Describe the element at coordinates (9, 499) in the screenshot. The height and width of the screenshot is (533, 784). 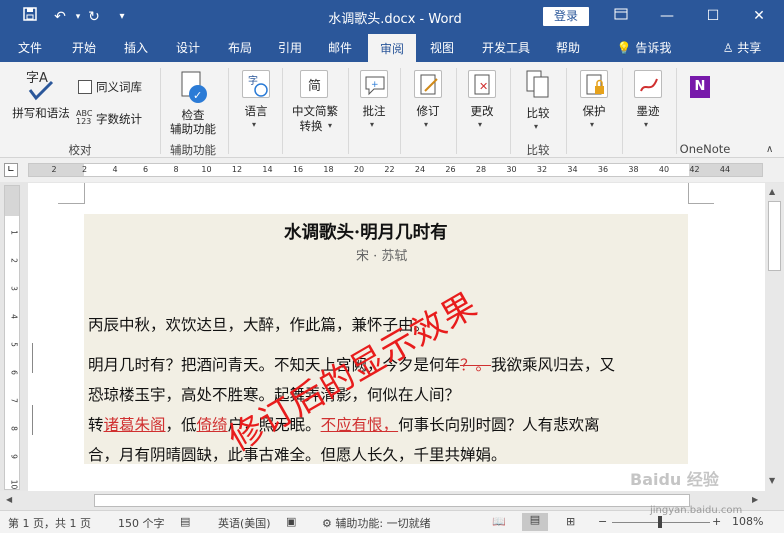
I see `scroll-left-icon: ◀` at that location.